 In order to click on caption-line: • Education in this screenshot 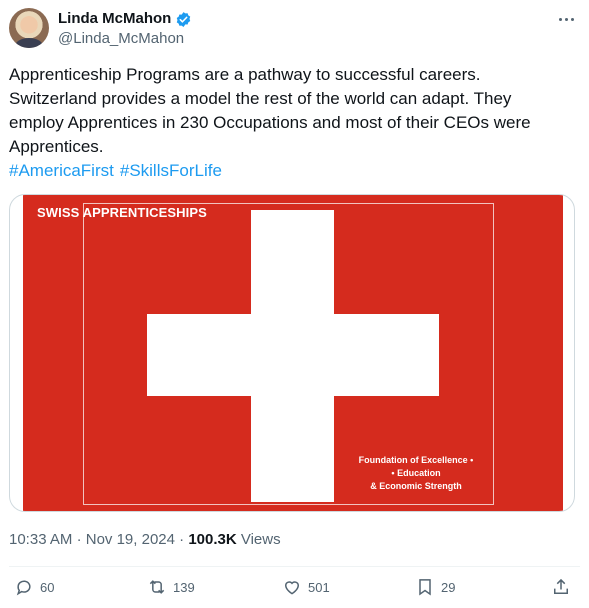, I will do `click(416, 473)`.